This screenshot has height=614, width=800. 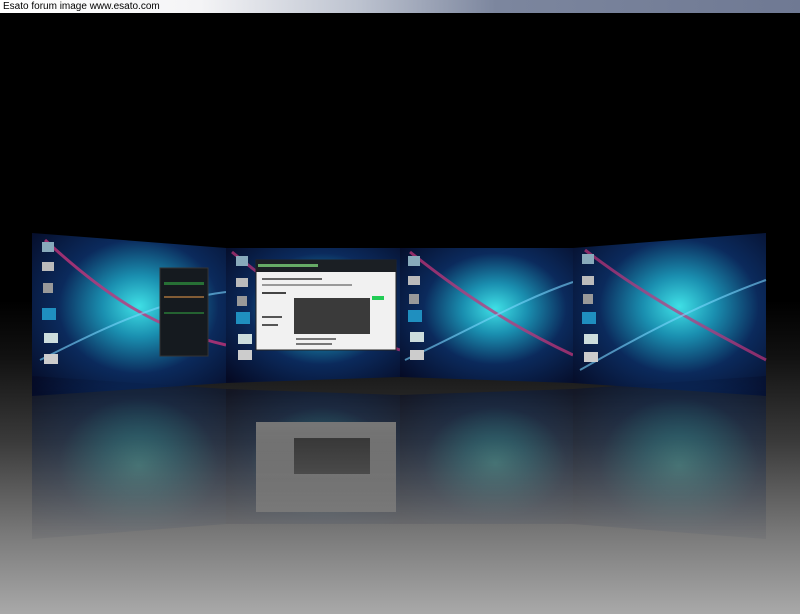 What do you see at coordinates (48, 288) in the screenshot?
I see `trash-icon` at bounding box center [48, 288].